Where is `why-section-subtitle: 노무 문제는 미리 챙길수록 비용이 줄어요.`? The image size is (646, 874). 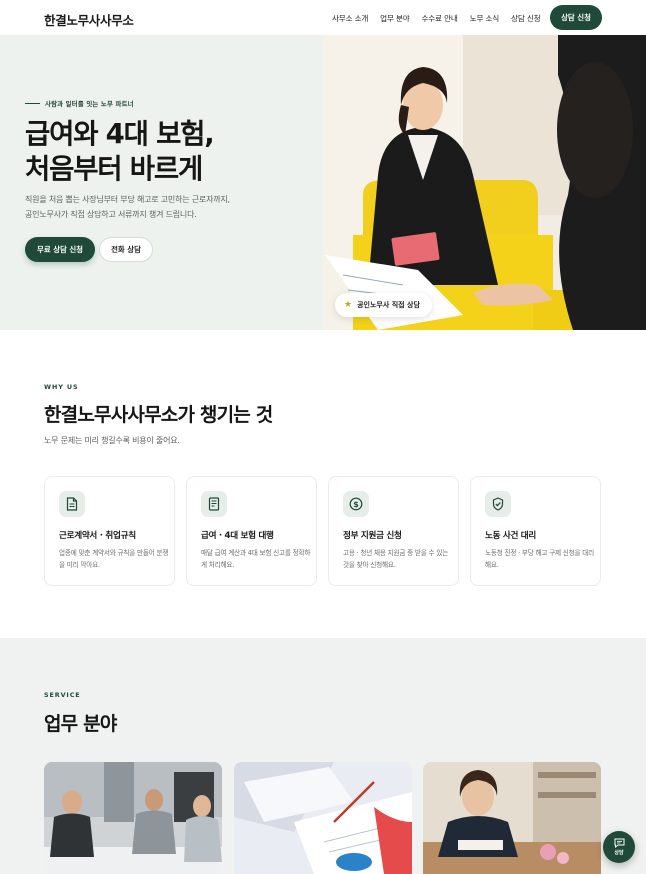 why-section-subtitle: 노무 문제는 미리 챙길수록 비용이 줄어요. is located at coordinates (112, 440).